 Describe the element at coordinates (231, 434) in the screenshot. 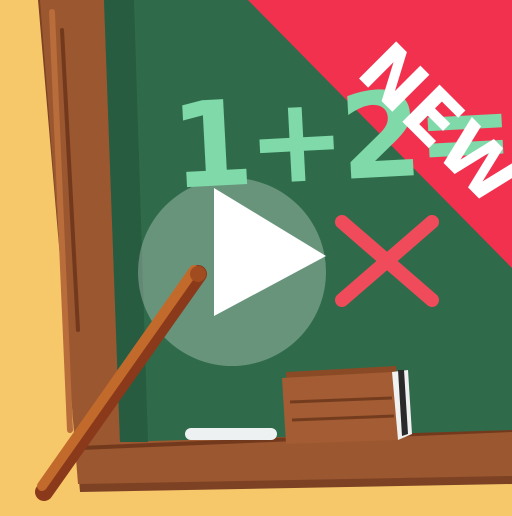

I see `chalk-stick` at that location.